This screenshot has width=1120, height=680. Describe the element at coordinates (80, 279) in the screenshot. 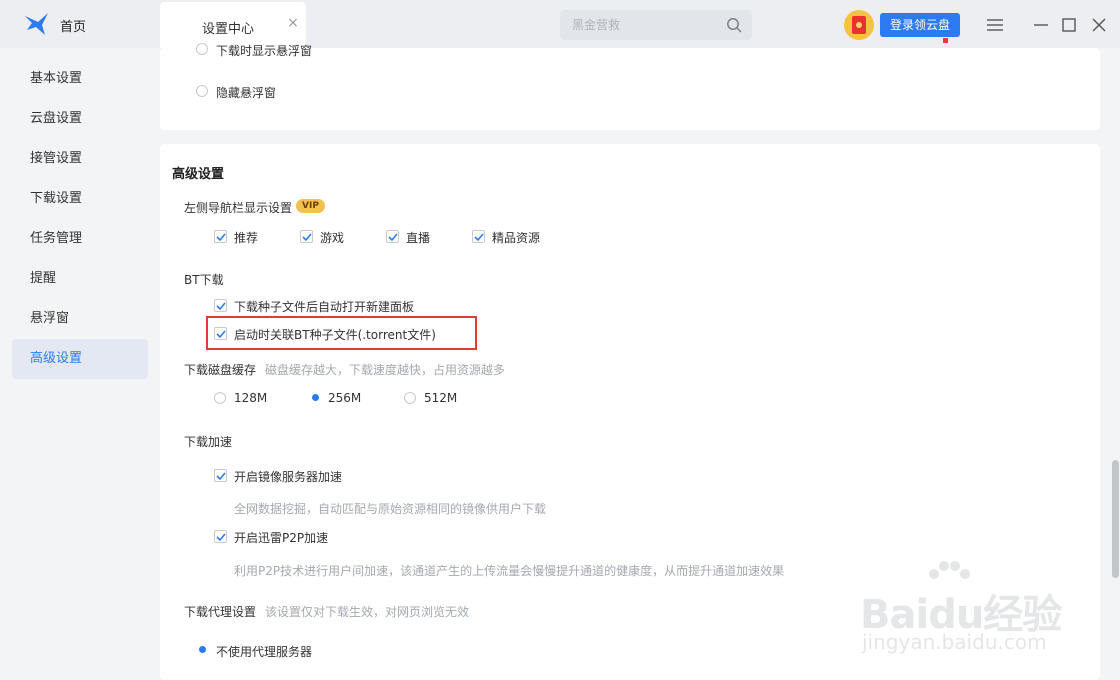

I see `sidebar-item-reminders: 提醒` at that location.